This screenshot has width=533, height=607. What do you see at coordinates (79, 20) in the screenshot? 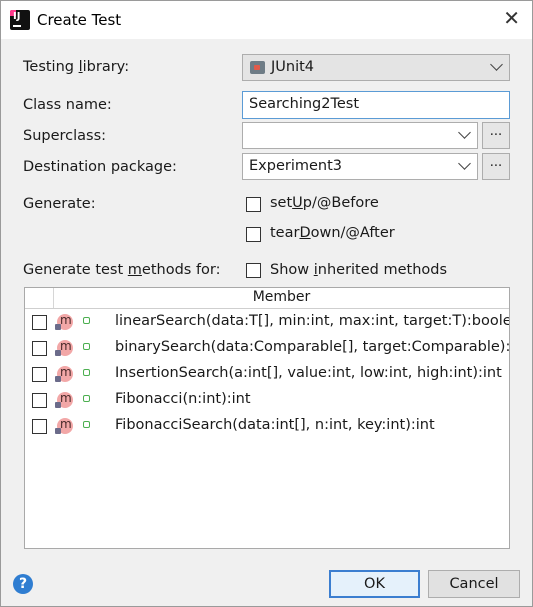
I see `dialog-title: Create Test` at bounding box center [79, 20].